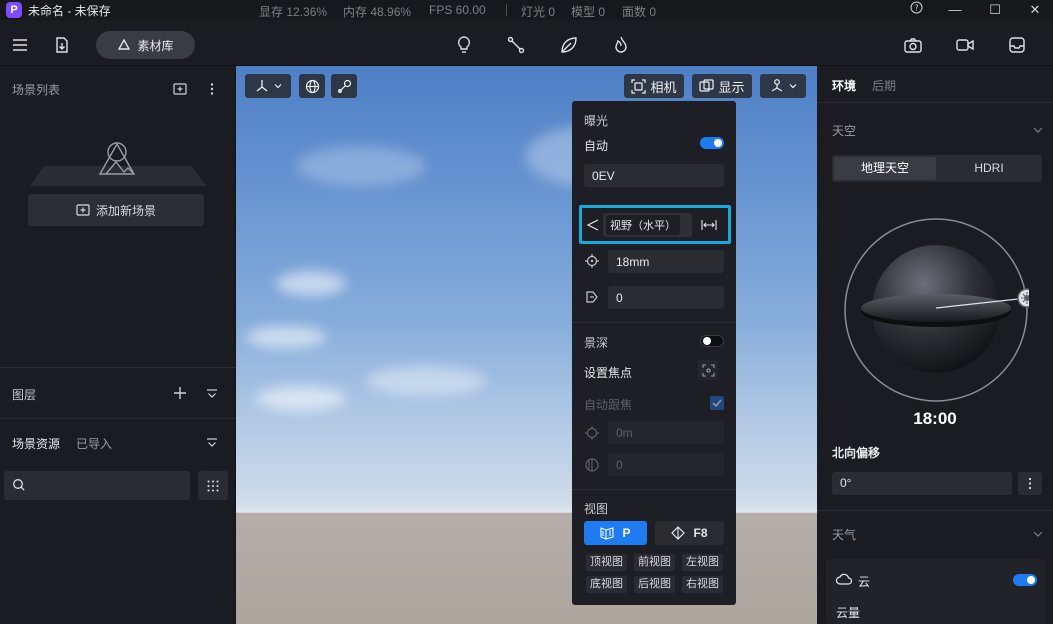 The width and height of the screenshot is (1053, 624). What do you see at coordinates (69, 11) in the screenshot?
I see `window-title: 未命名 - 未保存` at bounding box center [69, 11].